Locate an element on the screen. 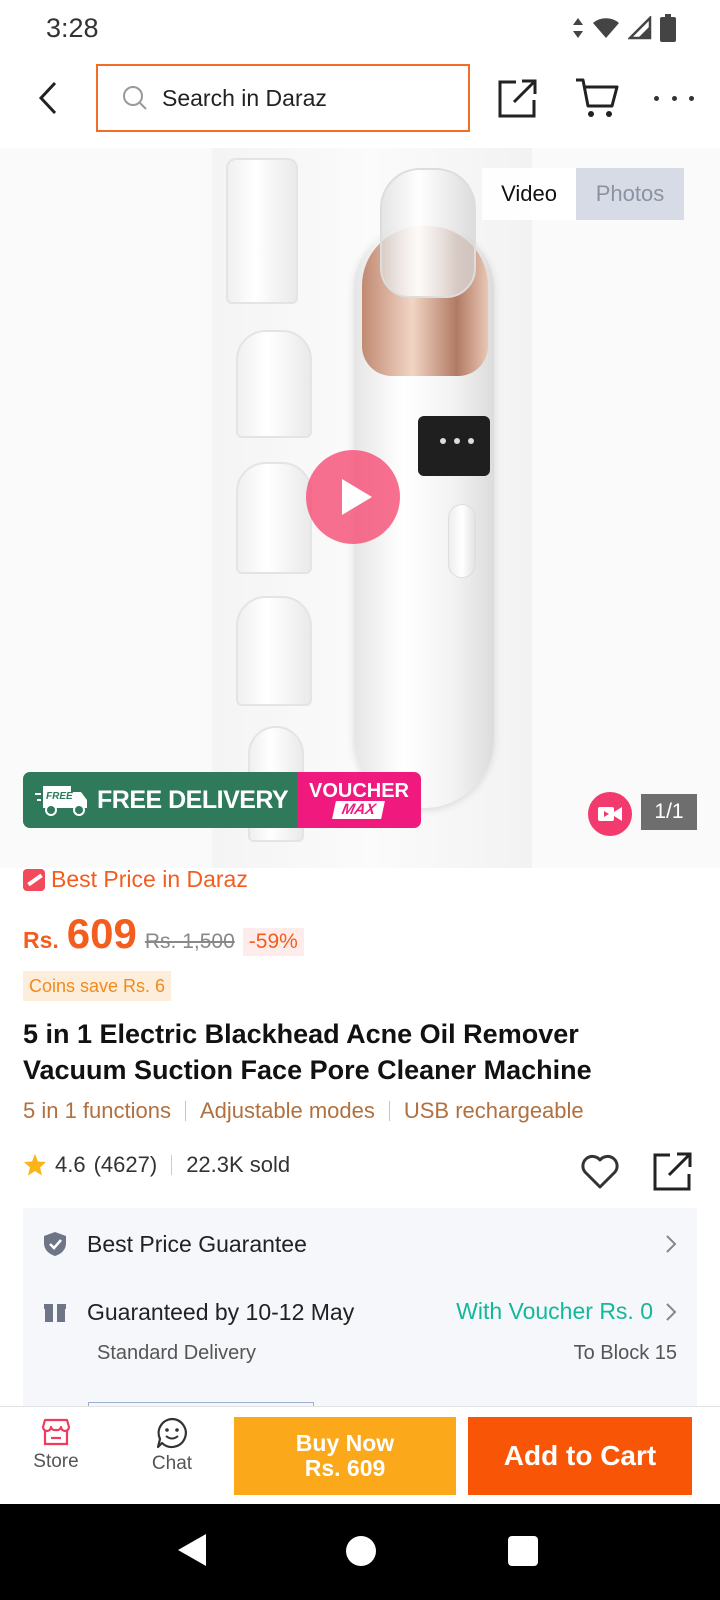 The width and height of the screenshot is (720, 1600). image-counter: 1/1 is located at coordinates (669, 812).